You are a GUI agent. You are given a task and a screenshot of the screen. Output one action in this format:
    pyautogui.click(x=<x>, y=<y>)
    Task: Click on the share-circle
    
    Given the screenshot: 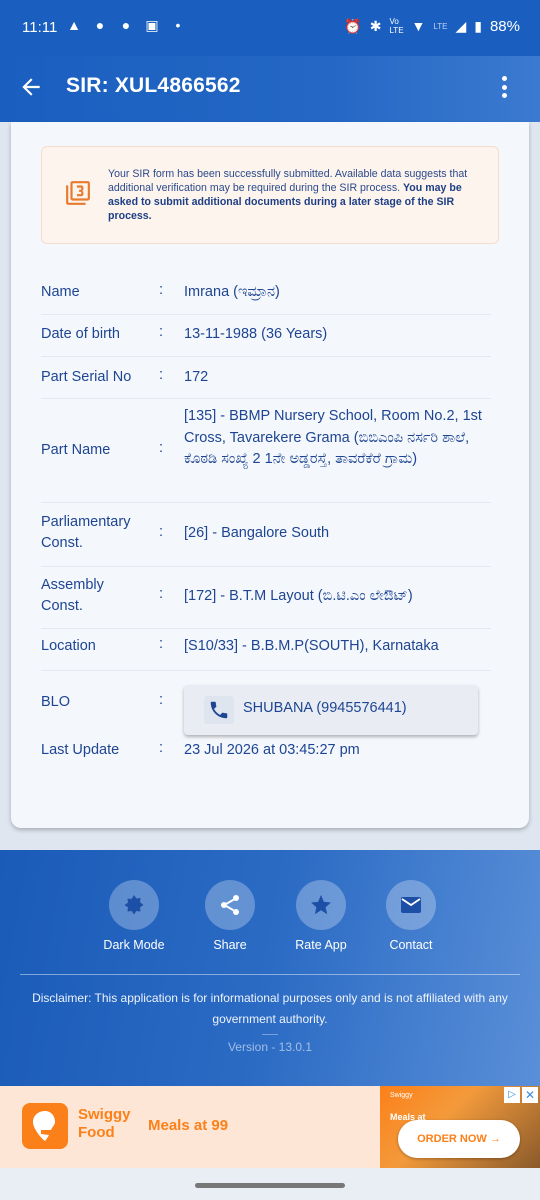 What is the action you would take?
    pyautogui.click(x=230, y=905)
    